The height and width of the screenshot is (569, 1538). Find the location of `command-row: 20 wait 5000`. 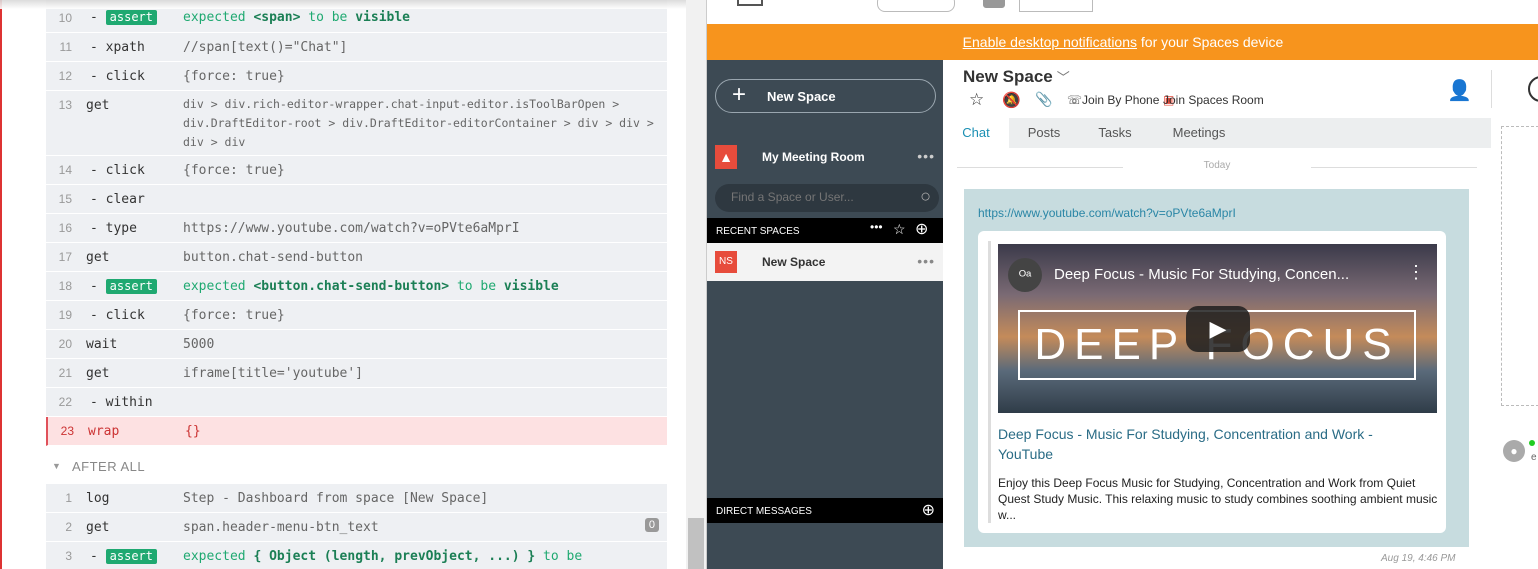

command-row: 20 wait 5000 is located at coordinates (356, 344).